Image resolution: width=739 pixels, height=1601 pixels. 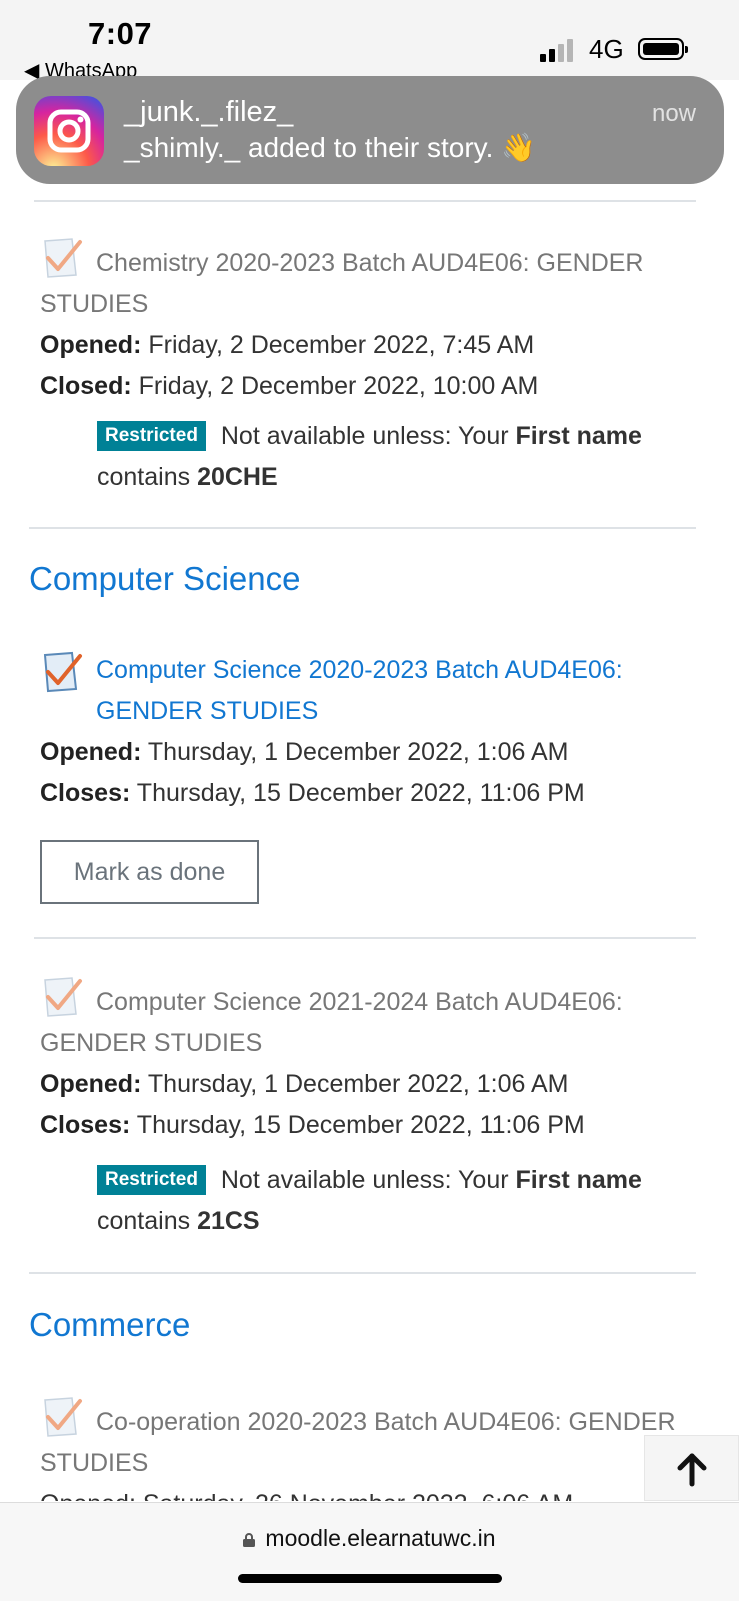 I want to click on status-bar: 7:07 ◀ WhatsApp 4G, so click(x=369, y=41).